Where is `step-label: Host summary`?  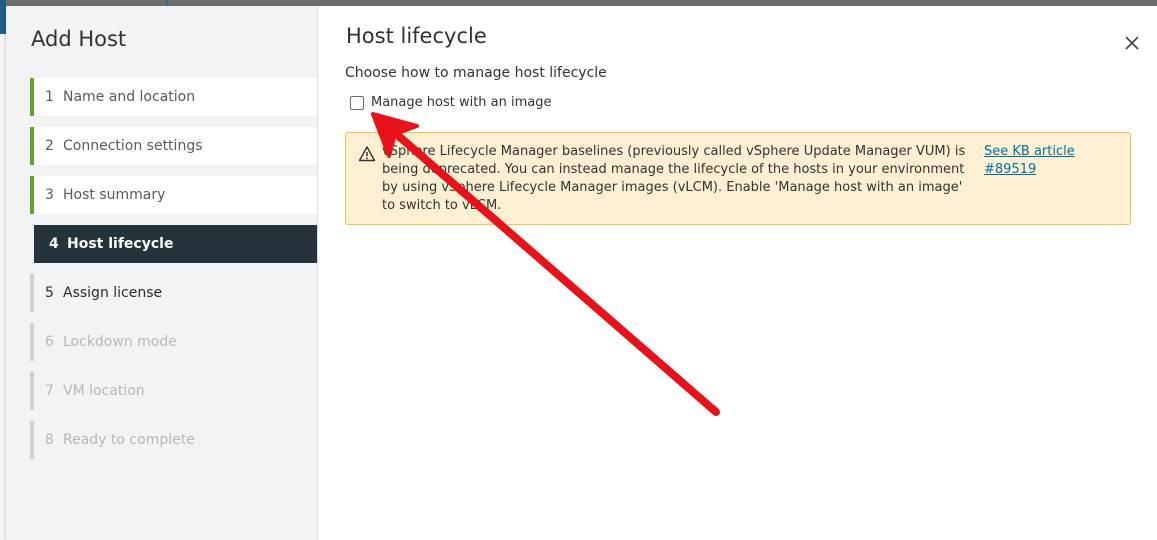 step-label: Host summary is located at coordinates (114, 195).